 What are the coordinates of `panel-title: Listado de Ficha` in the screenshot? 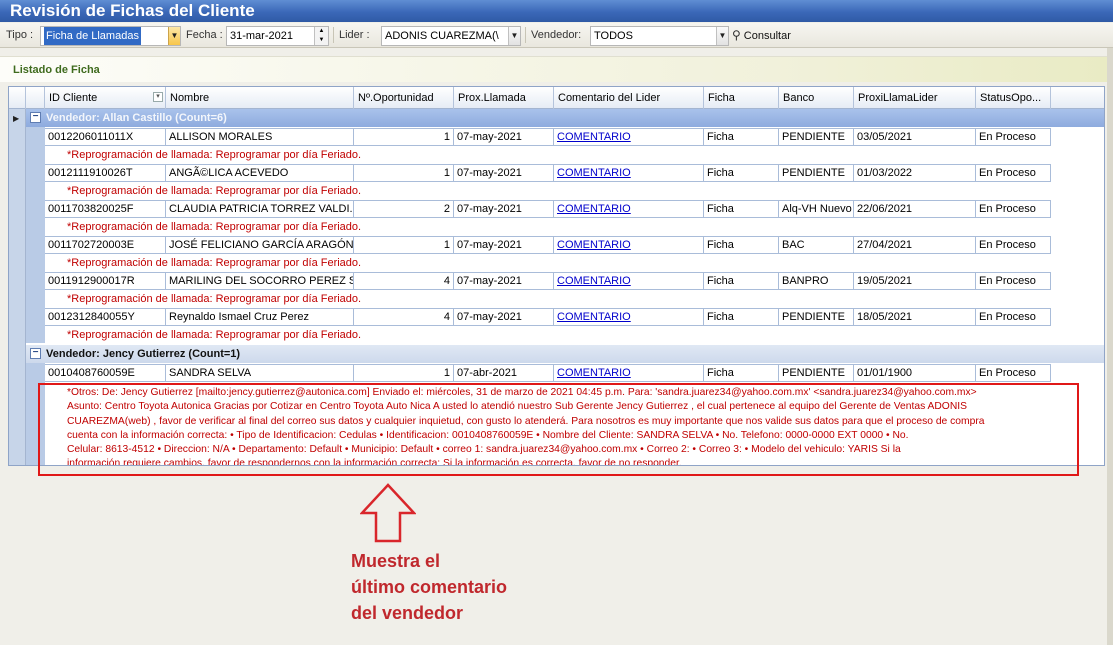 It's located at (553, 69).